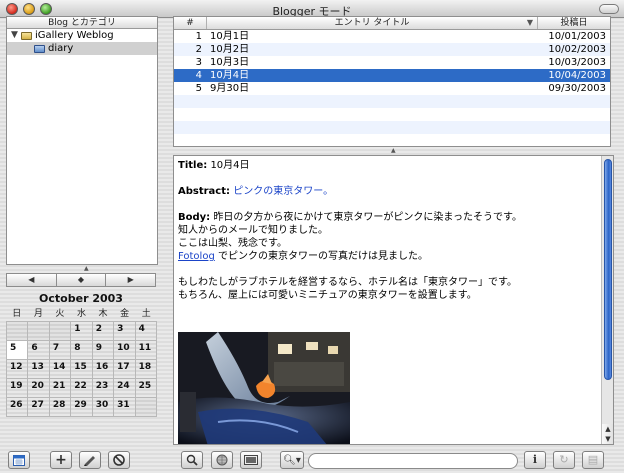 The width and height of the screenshot is (624, 473). Describe the element at coordinates (103, 369) in the screenshot. I see `calendar-day: 16` at that location.